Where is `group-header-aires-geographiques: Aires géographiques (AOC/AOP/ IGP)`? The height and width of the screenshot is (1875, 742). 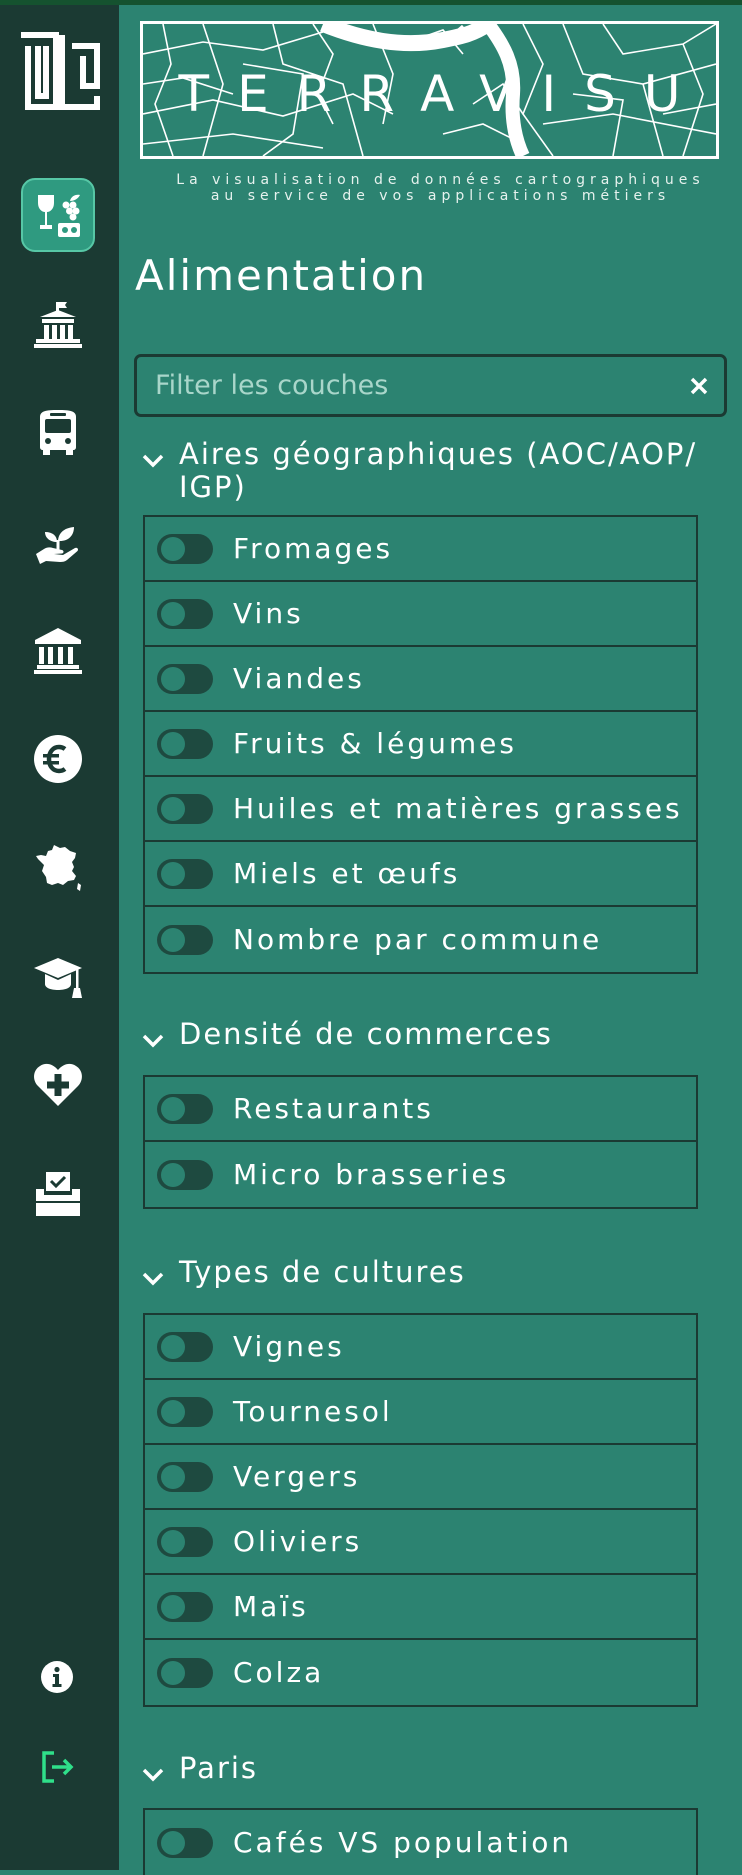
group-header-aires-geographiques: Aires géographiques (AOC/AOP/ IGP) is located at coordinates (419, 471).